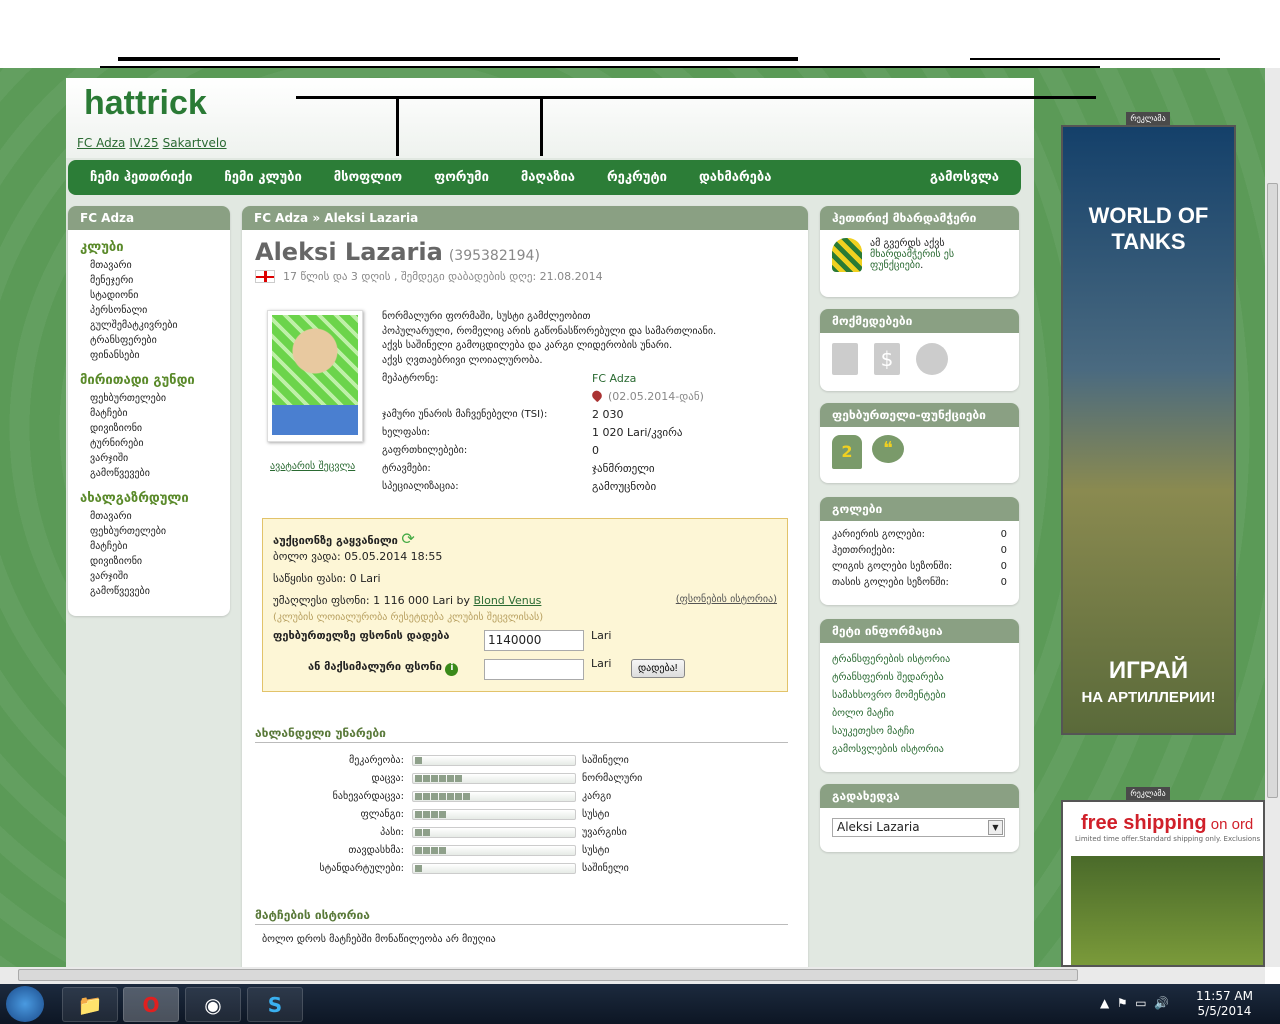  What do you see at coordinates (543, 433) in the screenshot?
I see `info-row: ხელფასი: 1 020 Lari/კვირა` at bounding box center [543, 433].